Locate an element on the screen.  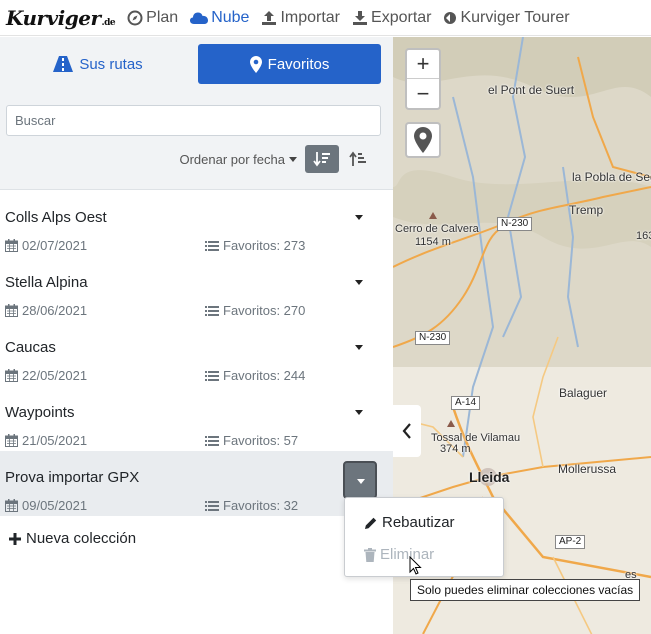
collection-favorites-count: Favoritos: 57 is located at coordinates (251, 440).